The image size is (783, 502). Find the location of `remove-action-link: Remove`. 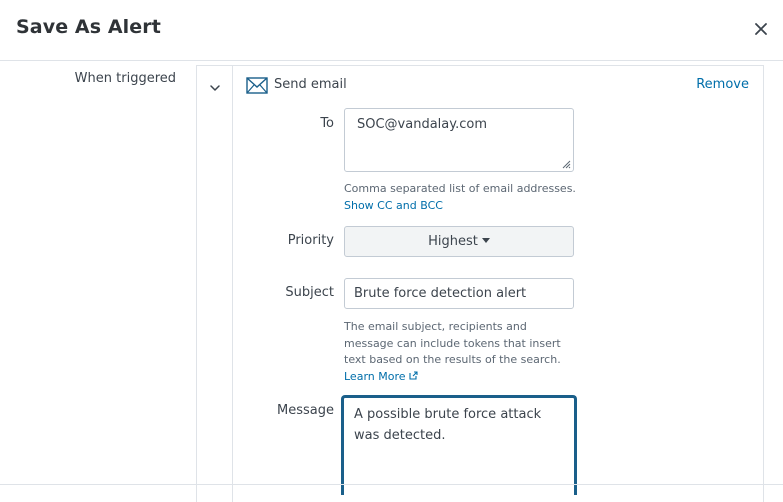

remove-action-link: Remove is located at coordinates (722, 84).